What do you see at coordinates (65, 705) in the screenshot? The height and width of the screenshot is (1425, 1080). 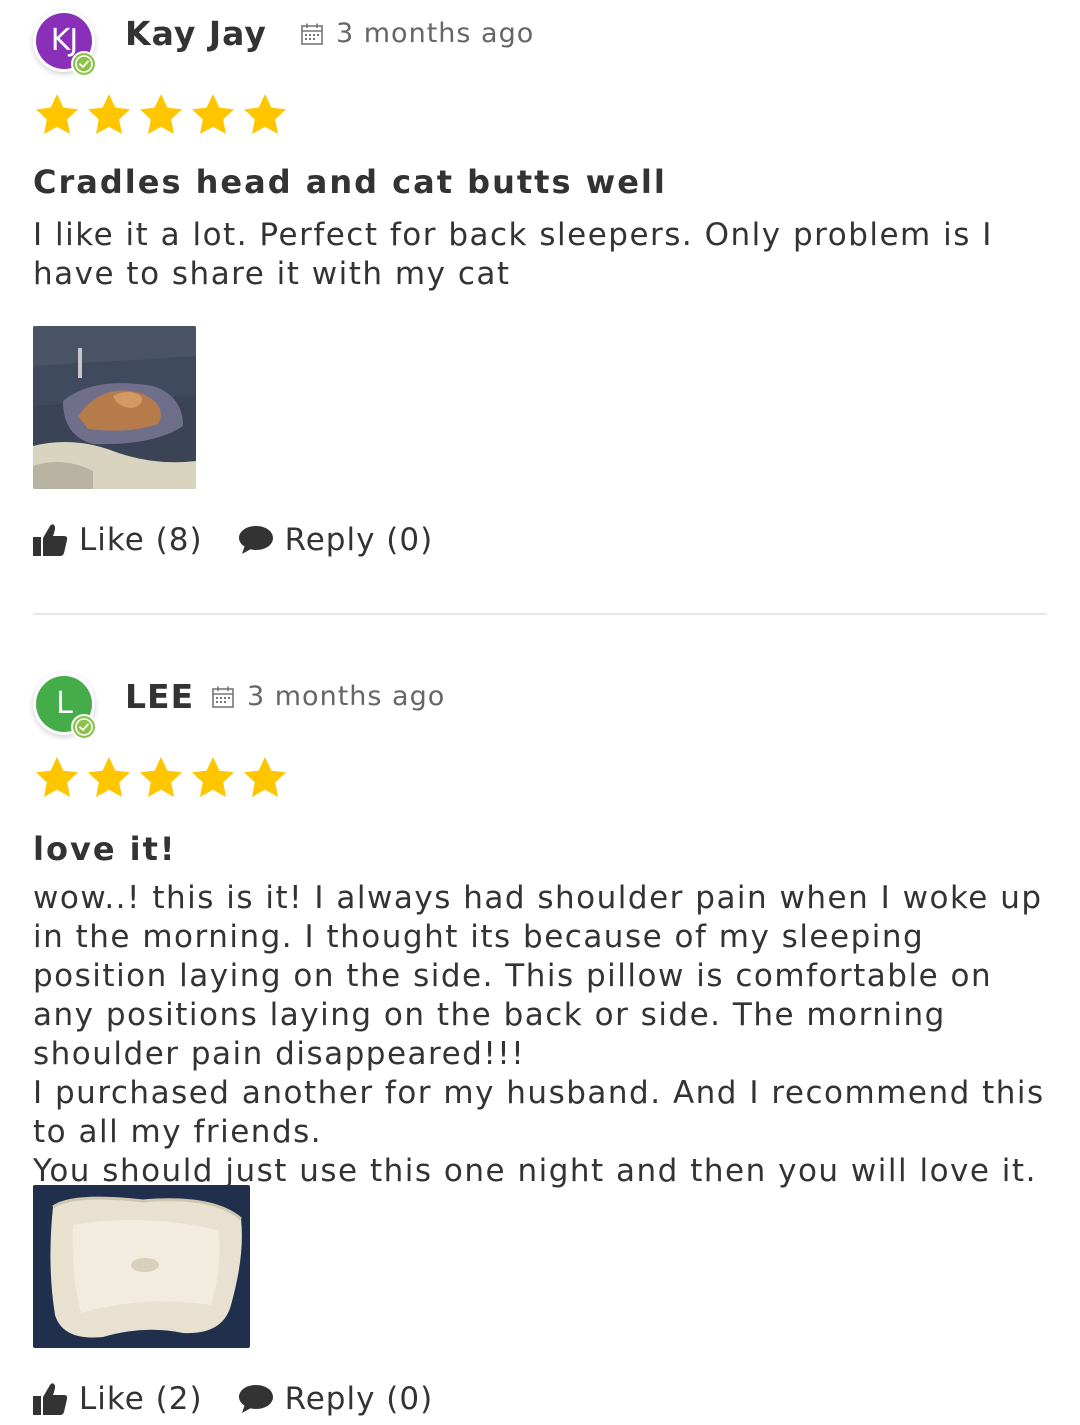 I see `avatar: L` at bounding box center [65, 705].